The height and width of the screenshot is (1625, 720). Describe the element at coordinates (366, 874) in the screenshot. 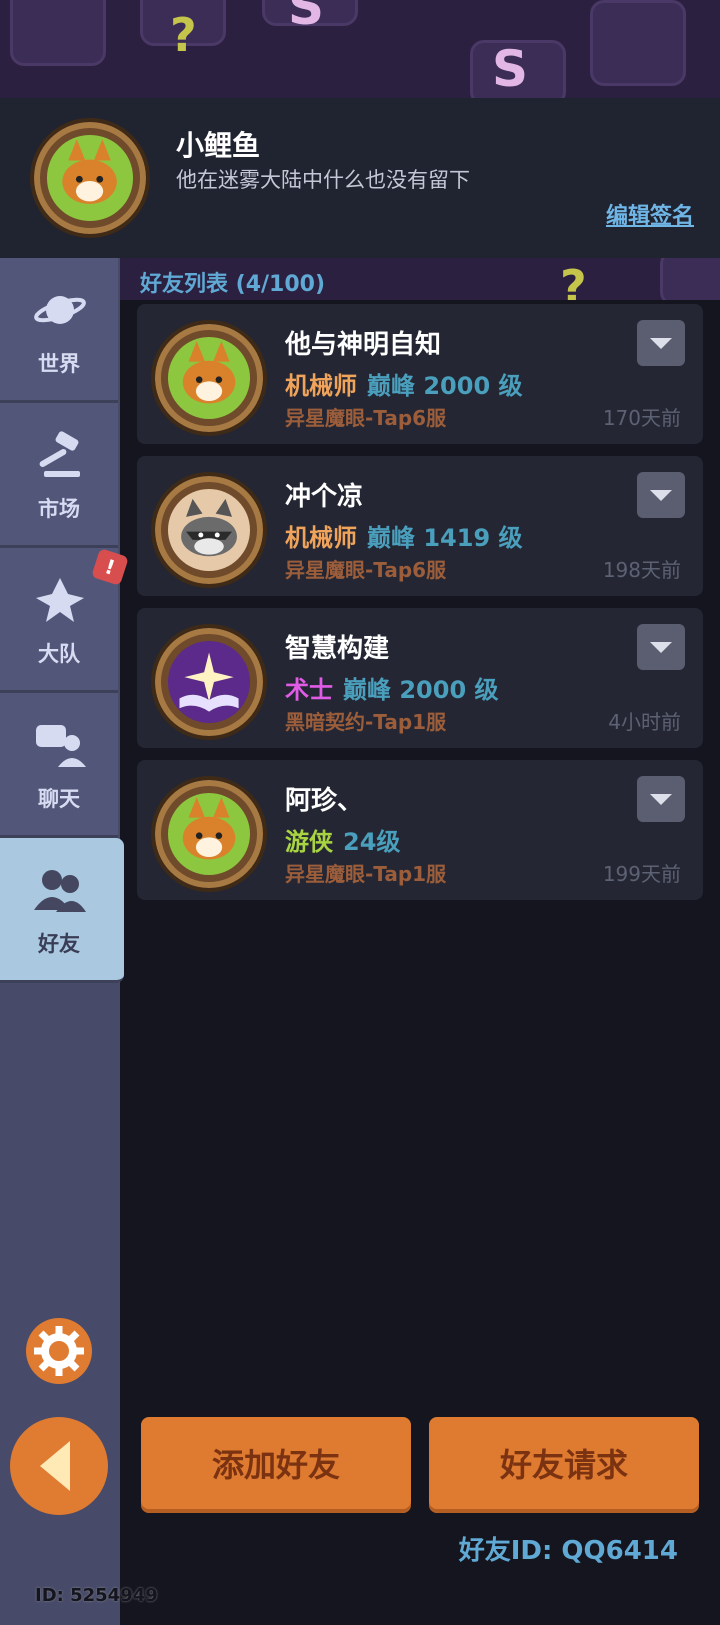

I see `friend-server: 异星魔眼-Tap1服` at that location.